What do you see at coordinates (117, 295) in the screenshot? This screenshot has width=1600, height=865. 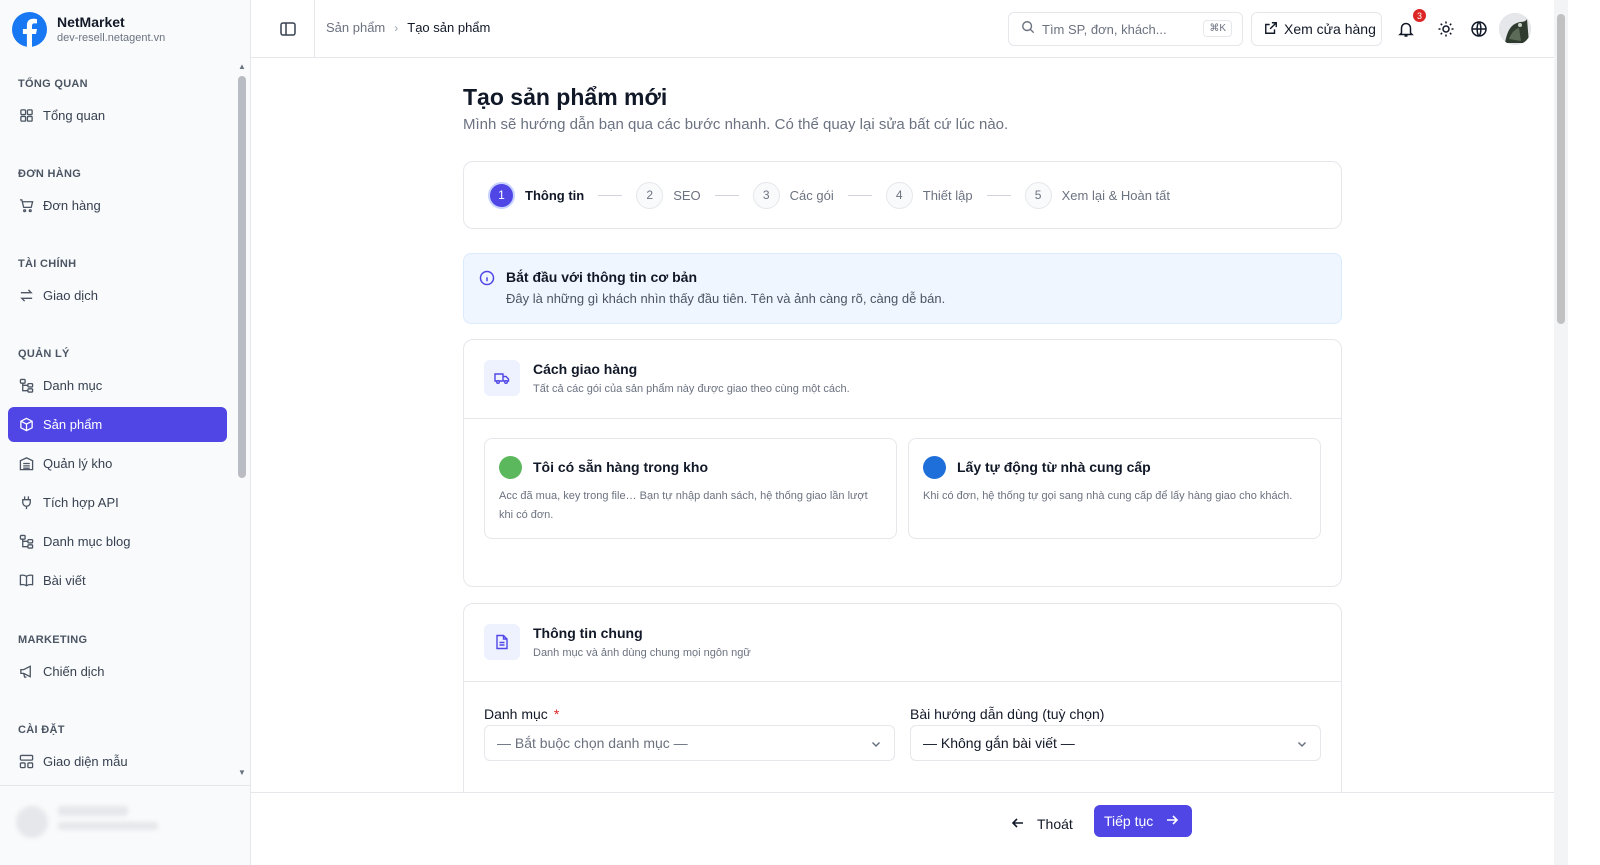 I see `sidebar-item-transactions: Giao dịch` at bounding box center [117, 295].